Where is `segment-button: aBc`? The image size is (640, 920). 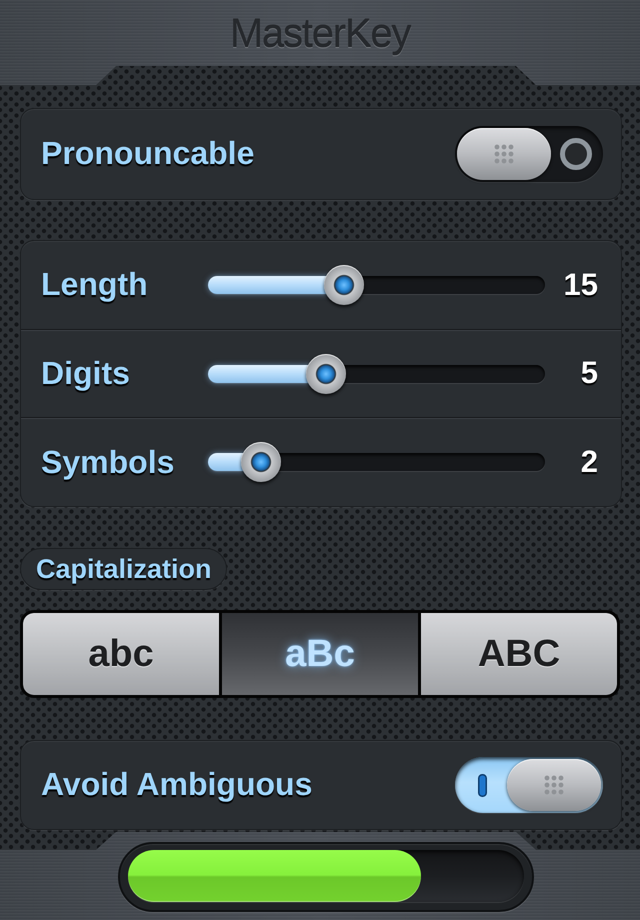 segment-button: aBc is located at coordinates (320, 654).